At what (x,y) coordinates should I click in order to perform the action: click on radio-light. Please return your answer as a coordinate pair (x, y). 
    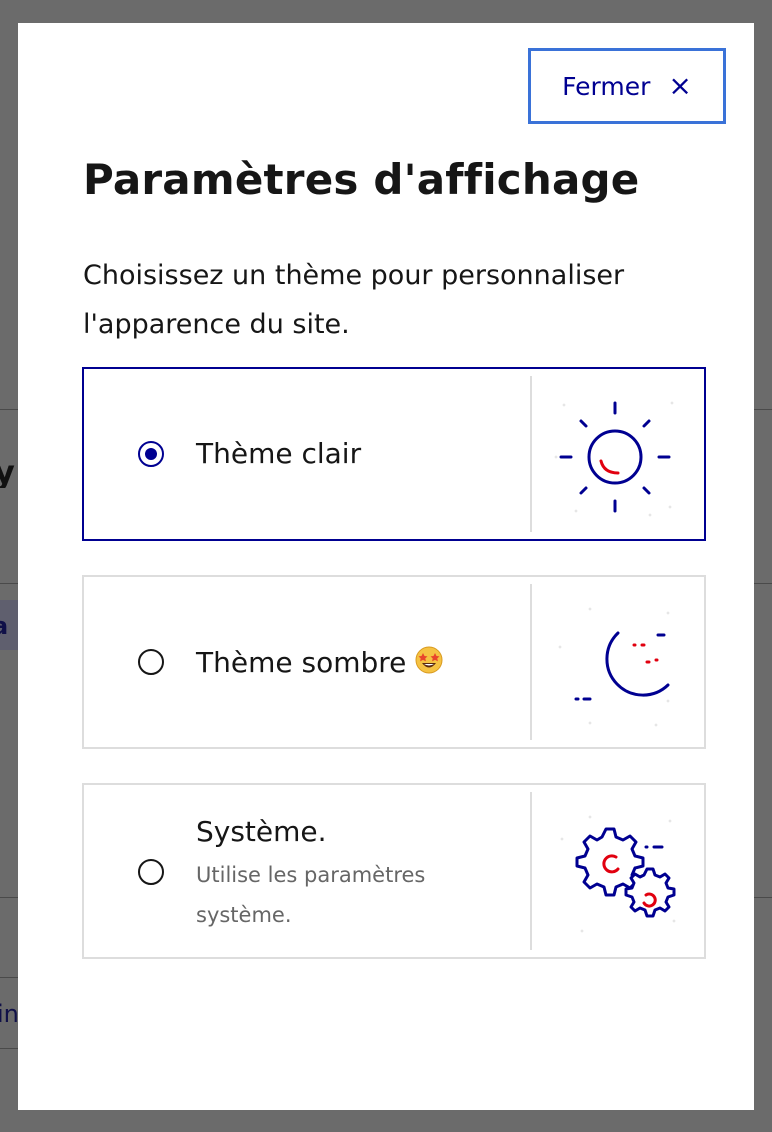
    Looking at the image, I should click on (151, 454).